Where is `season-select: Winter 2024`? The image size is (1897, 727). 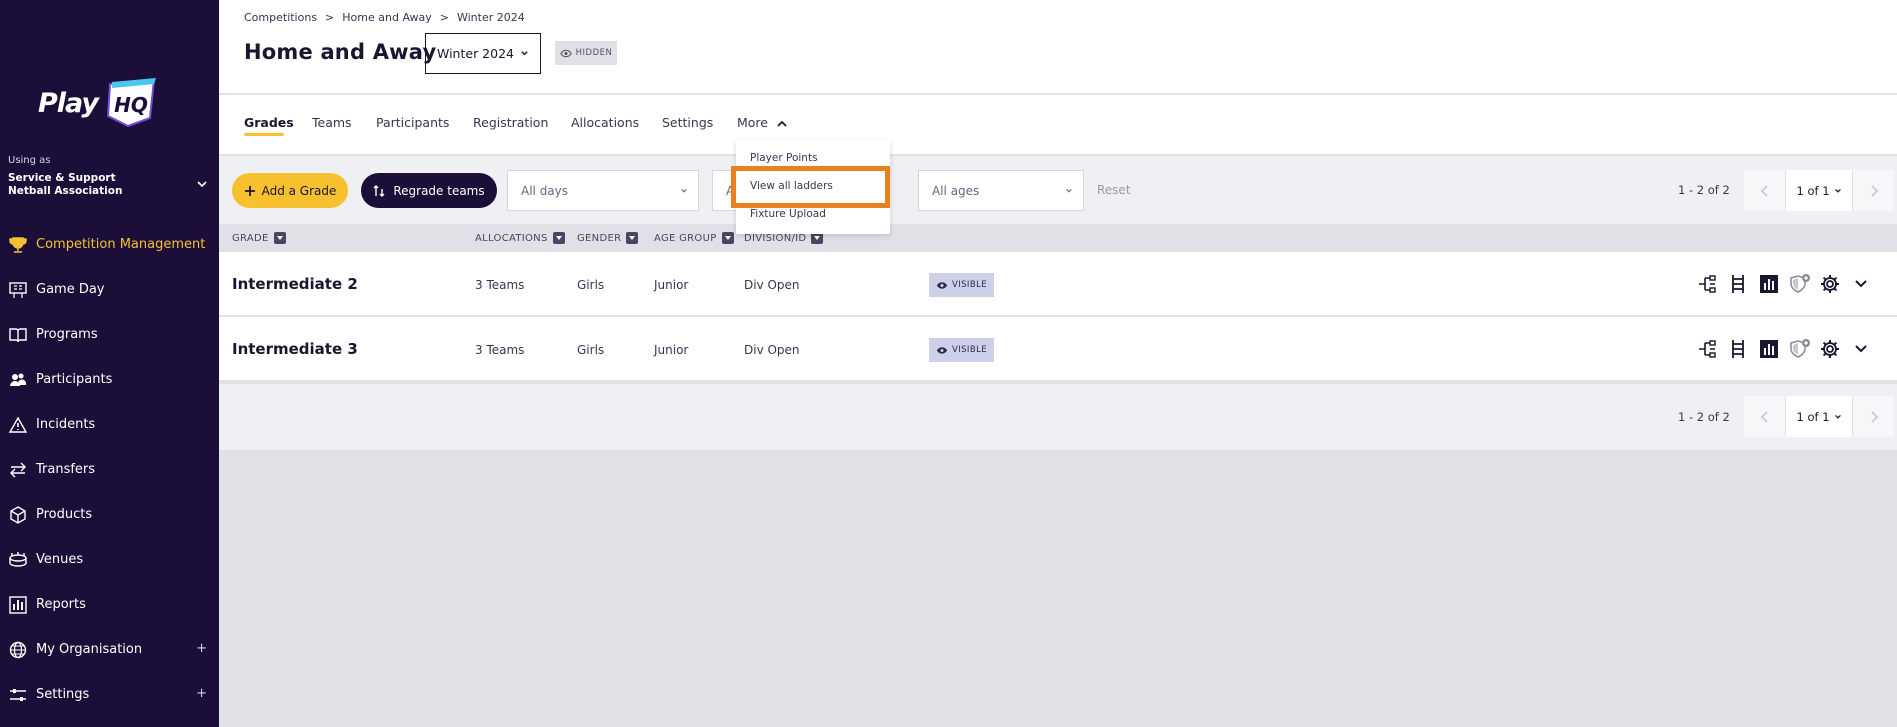
season-select: Winter 2024 is located at coordinates (483, 53).